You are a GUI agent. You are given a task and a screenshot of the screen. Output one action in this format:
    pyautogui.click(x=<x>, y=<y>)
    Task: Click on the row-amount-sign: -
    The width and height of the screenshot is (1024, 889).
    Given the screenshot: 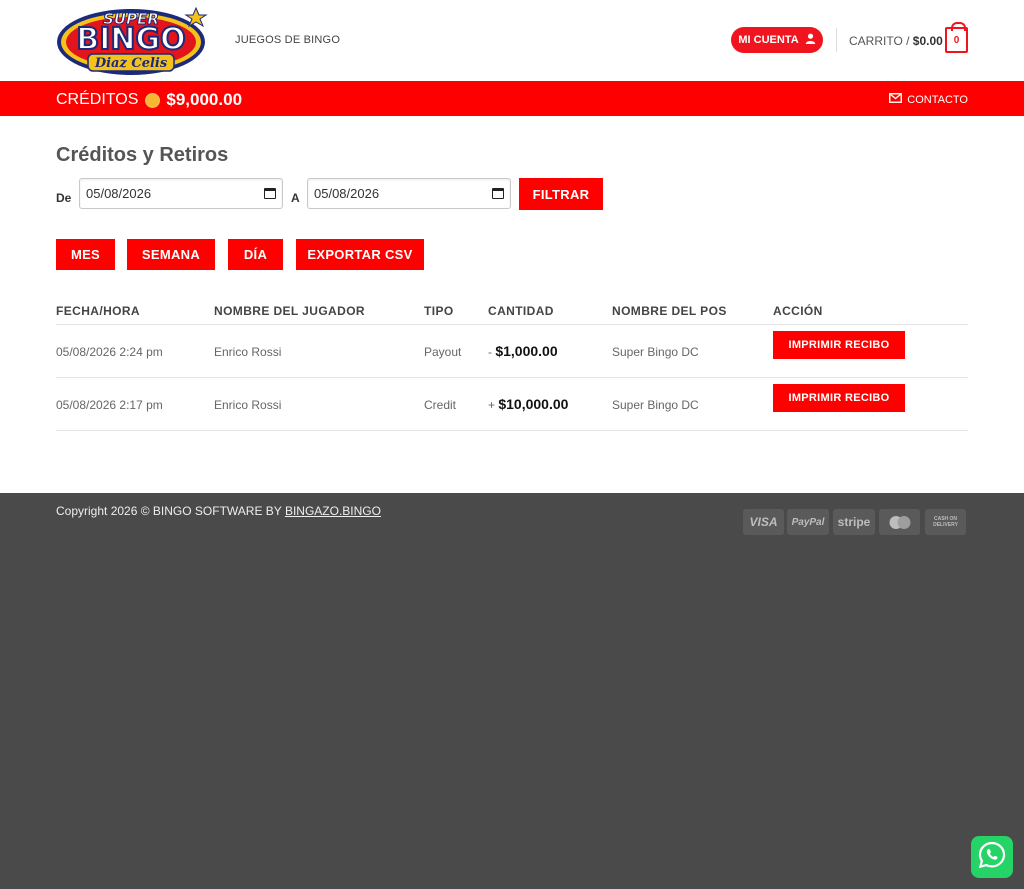 What is the action you would take?
    pyautogui.click(x=490, y=352)
    